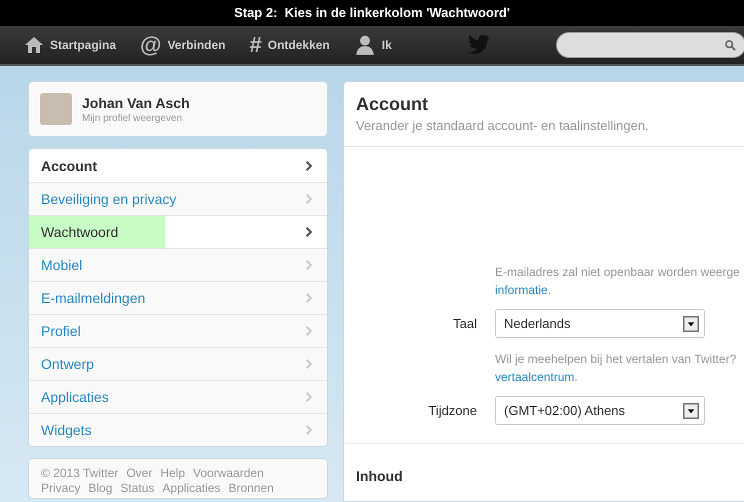 The height and width of the screenshot is (502, 744). Describe the element at coordinates (178, 330) in the screenshot. I see `menu-item: Profiel` at that location.